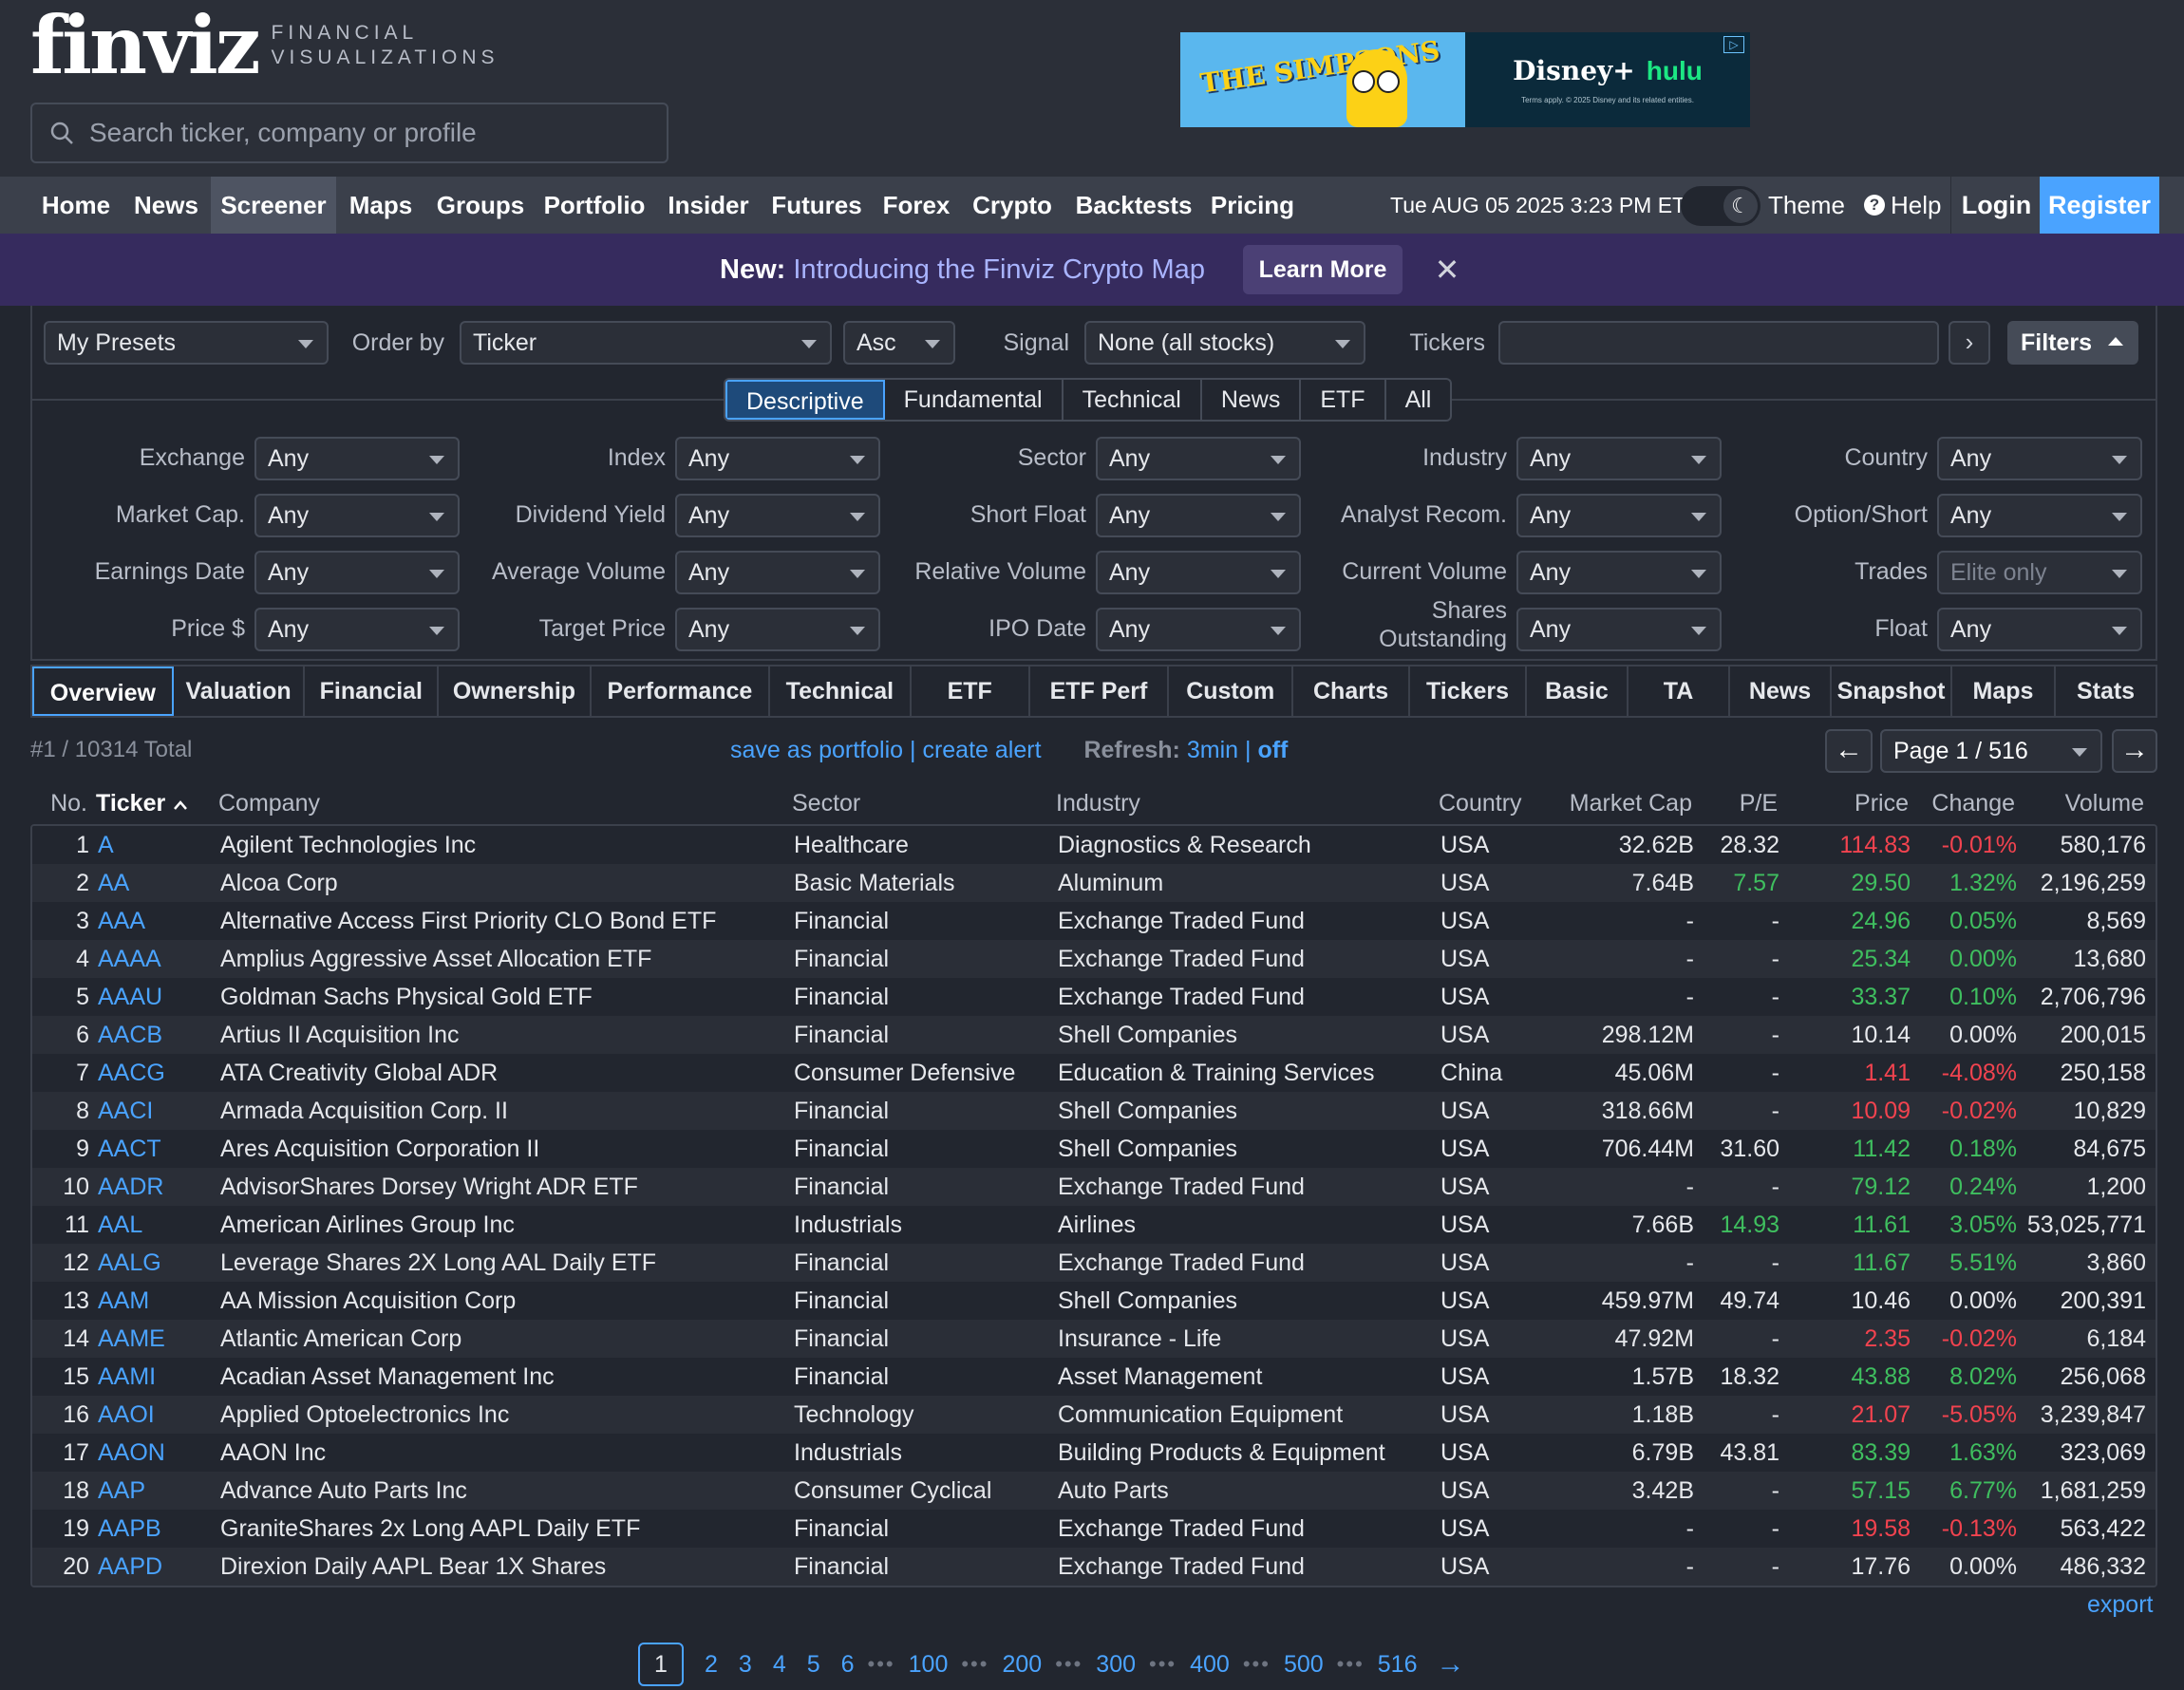 The width and height of the screenshot is (2184, 1690). What do you see at coordinates (1198, 458) in the screenshot?
I see `filter-sector-select: Any` at bounding box center [1198, 458].